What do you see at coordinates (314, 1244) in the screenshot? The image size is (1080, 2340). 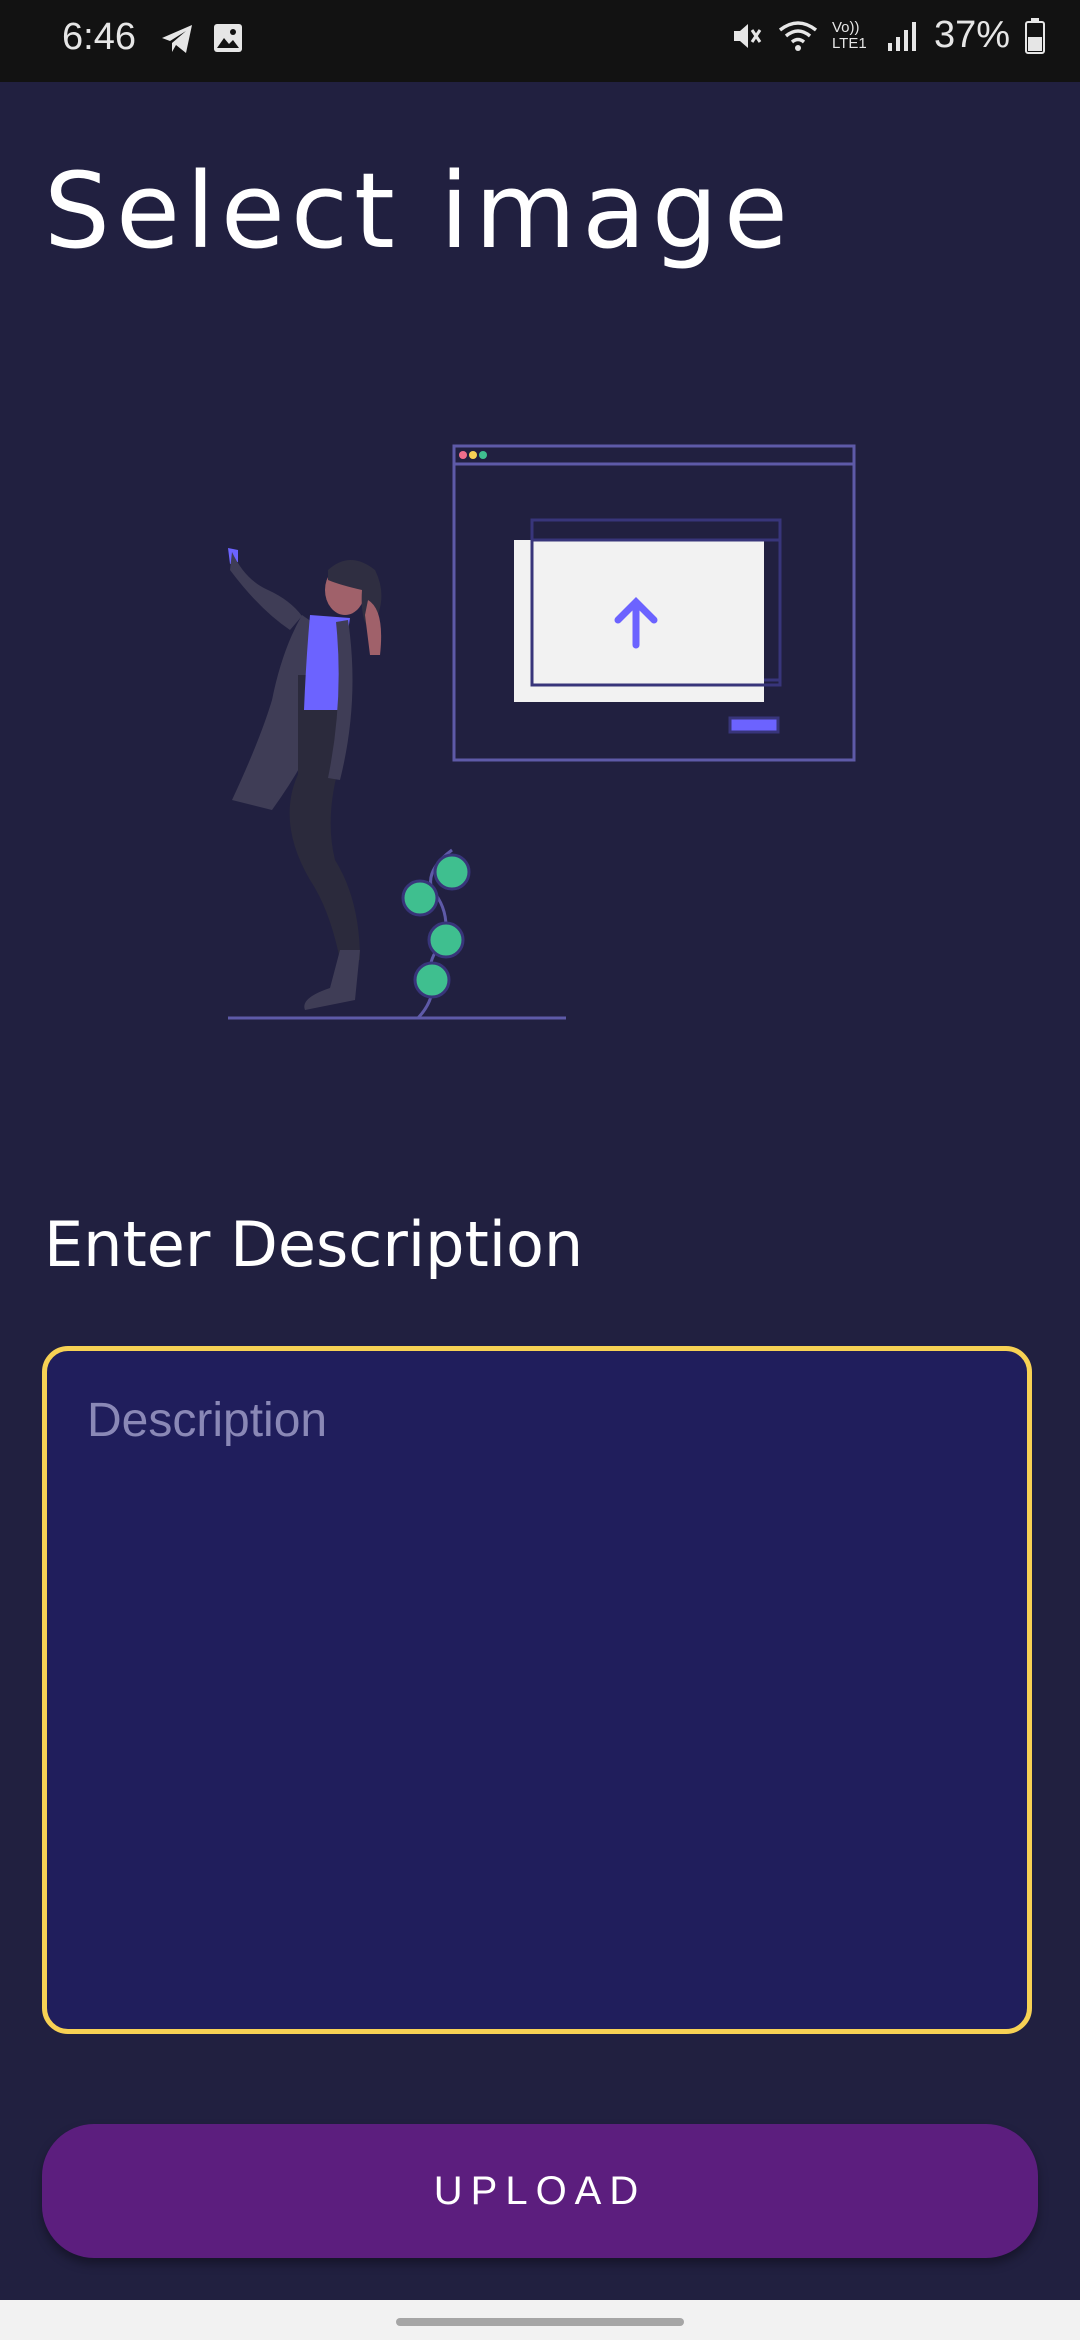 I see `description-label: Enter Description` at bounding box center [314, 1244].